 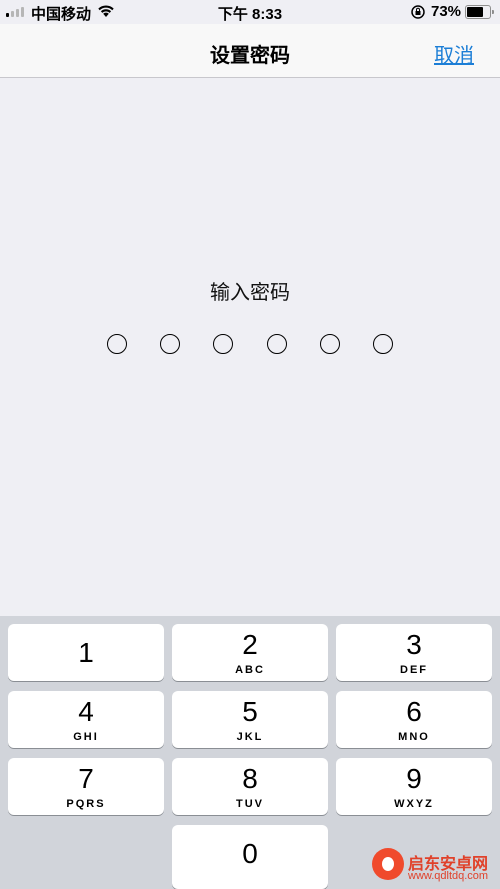 I want to click on battery-icon, so click(x=479, y=12).